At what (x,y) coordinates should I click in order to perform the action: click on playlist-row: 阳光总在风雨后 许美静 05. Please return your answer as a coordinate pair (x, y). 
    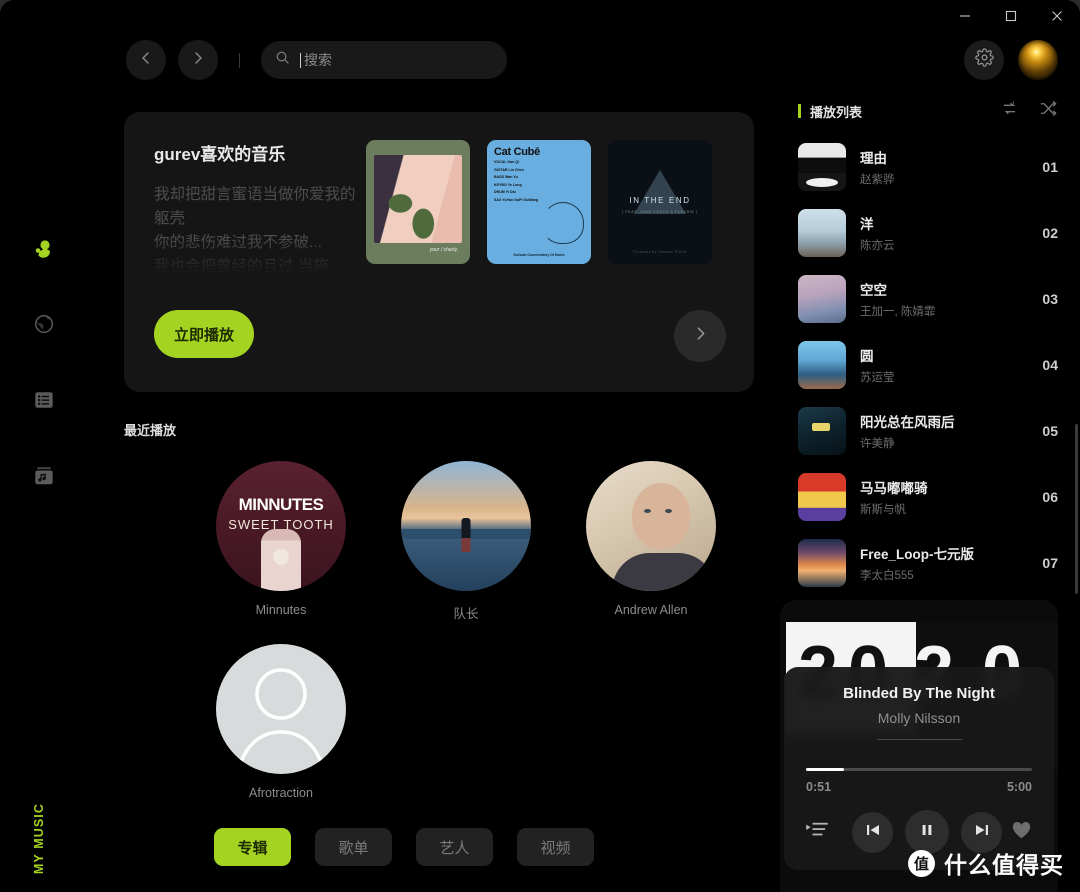
    Looking at the image, I should click on (928, 431).